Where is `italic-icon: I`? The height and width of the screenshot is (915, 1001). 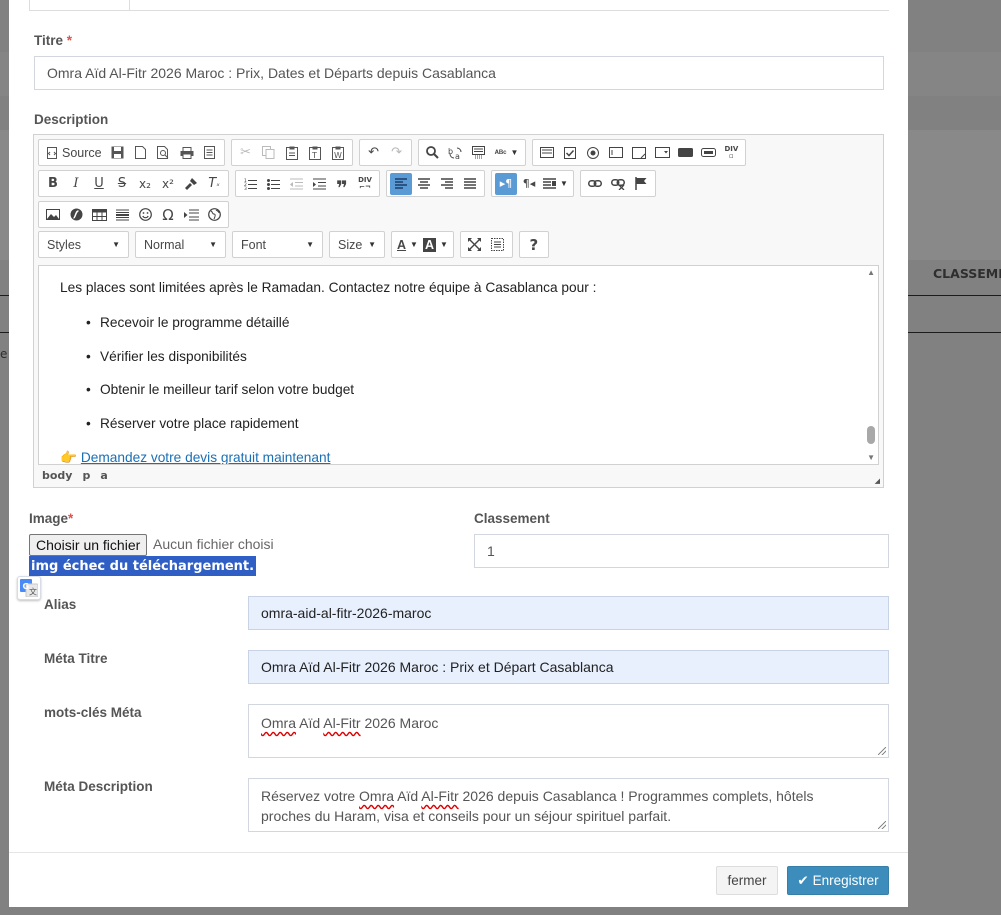 italic-icon: I is located at coordinates (76, 184).